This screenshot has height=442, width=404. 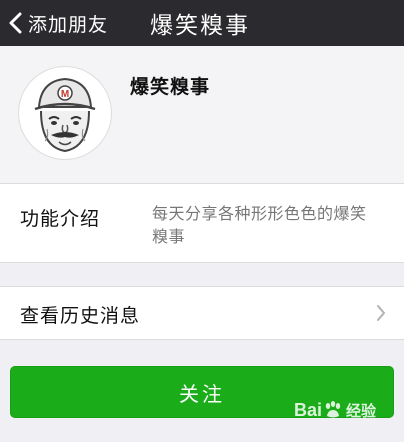 What do you see at coordinates (60, 219) in the screenshot?
I see `intro-label: 功能介绍` at bounding box center [60, 219].